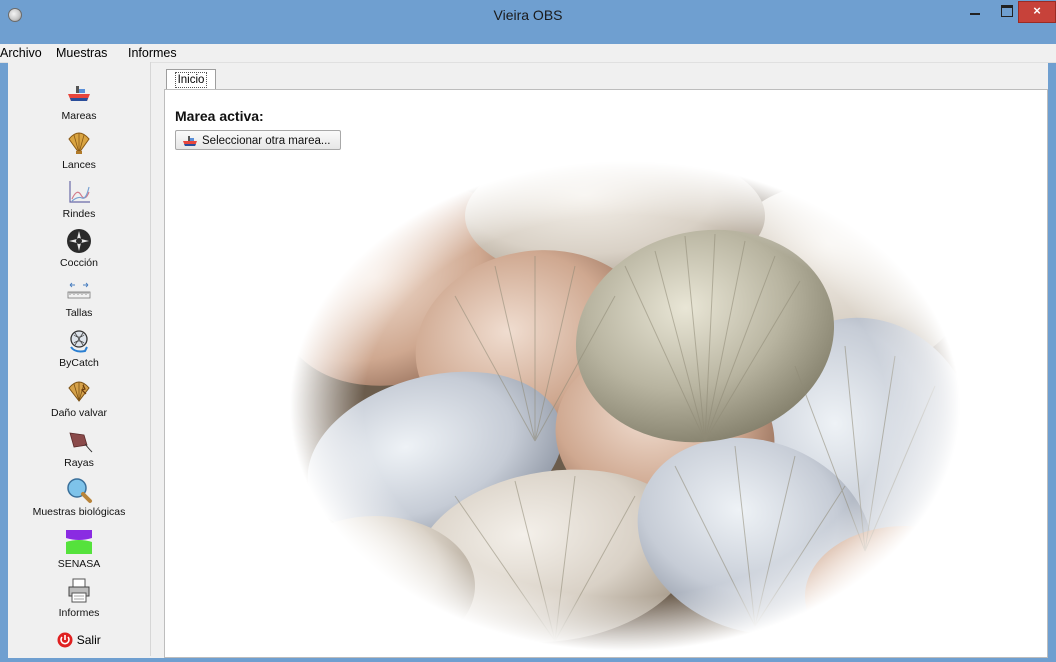 This screenshot has width=1056, height=662. I want to click on sidebar-item-dano-valvar: Daño valvar, so click(79, 398).